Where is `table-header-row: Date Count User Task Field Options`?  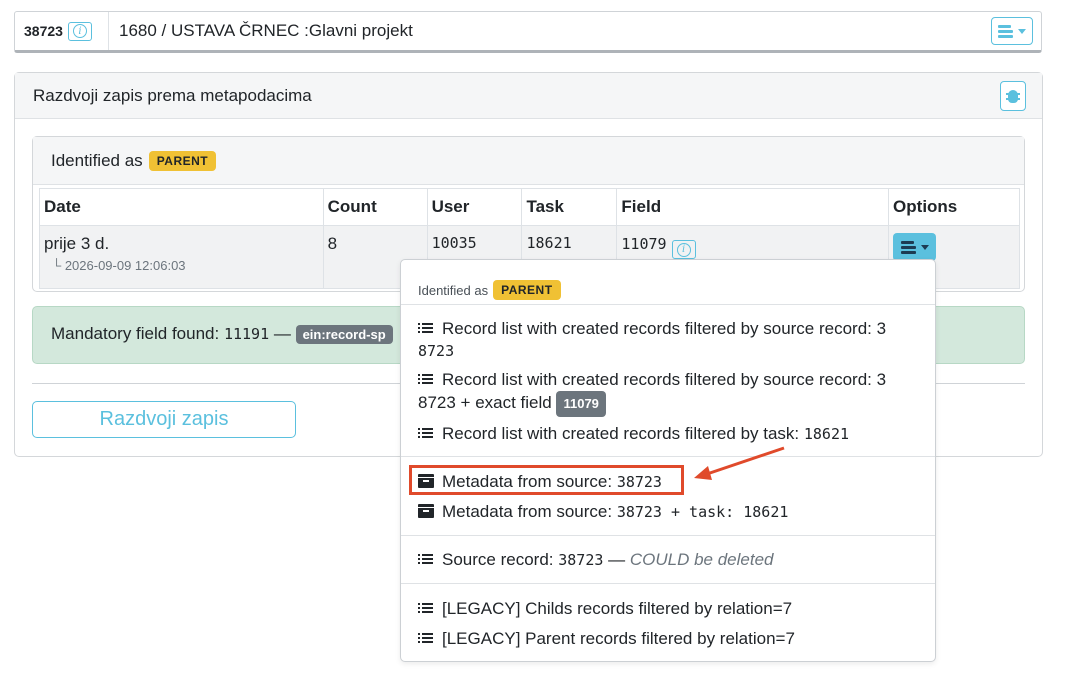 table-header-row: Date Count User Task Field Options is located at coordinates (529, 207).